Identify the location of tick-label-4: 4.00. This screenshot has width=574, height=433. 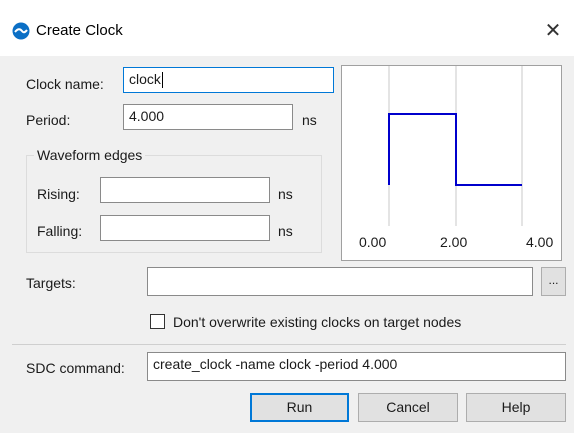
(539, 242).